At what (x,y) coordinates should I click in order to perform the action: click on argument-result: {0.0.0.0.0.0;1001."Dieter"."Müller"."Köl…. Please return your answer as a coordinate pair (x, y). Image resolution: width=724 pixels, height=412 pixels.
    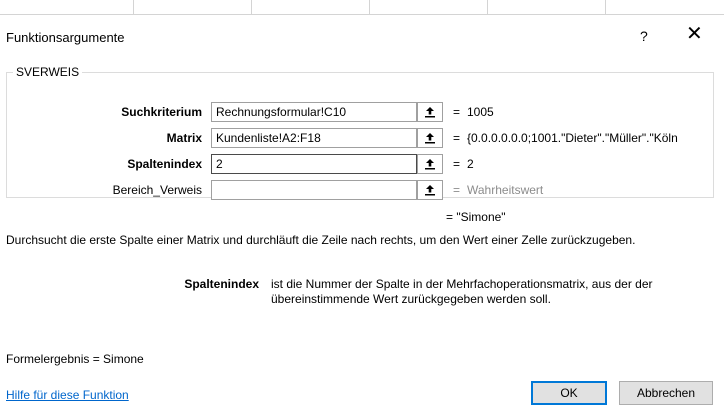
    Looking at the image, I should click on (572, 138).